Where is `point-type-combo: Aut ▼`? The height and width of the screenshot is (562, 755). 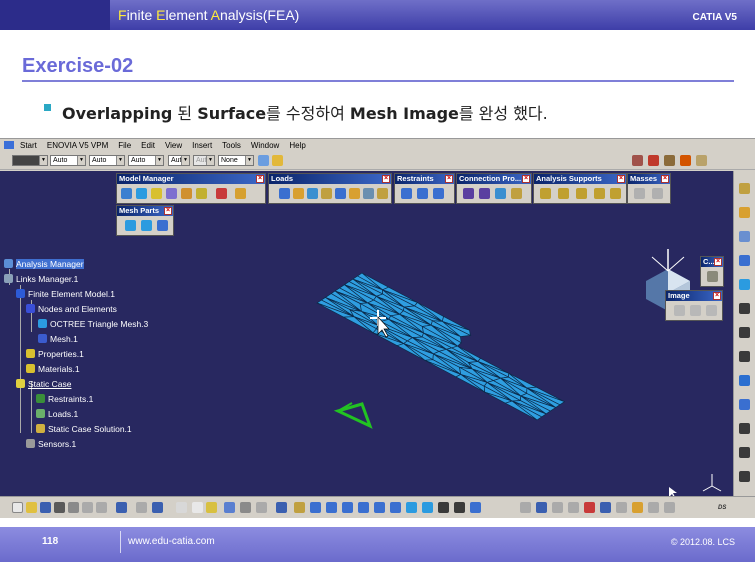 point-type-combo: Aut ▼ is located at coordinates (179, 160).